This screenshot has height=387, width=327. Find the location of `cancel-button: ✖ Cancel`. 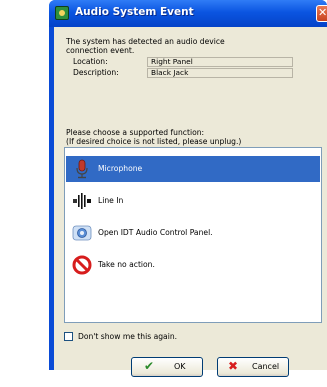

cancel-button: ✖ Cancel is located at coordinates (253, 367).